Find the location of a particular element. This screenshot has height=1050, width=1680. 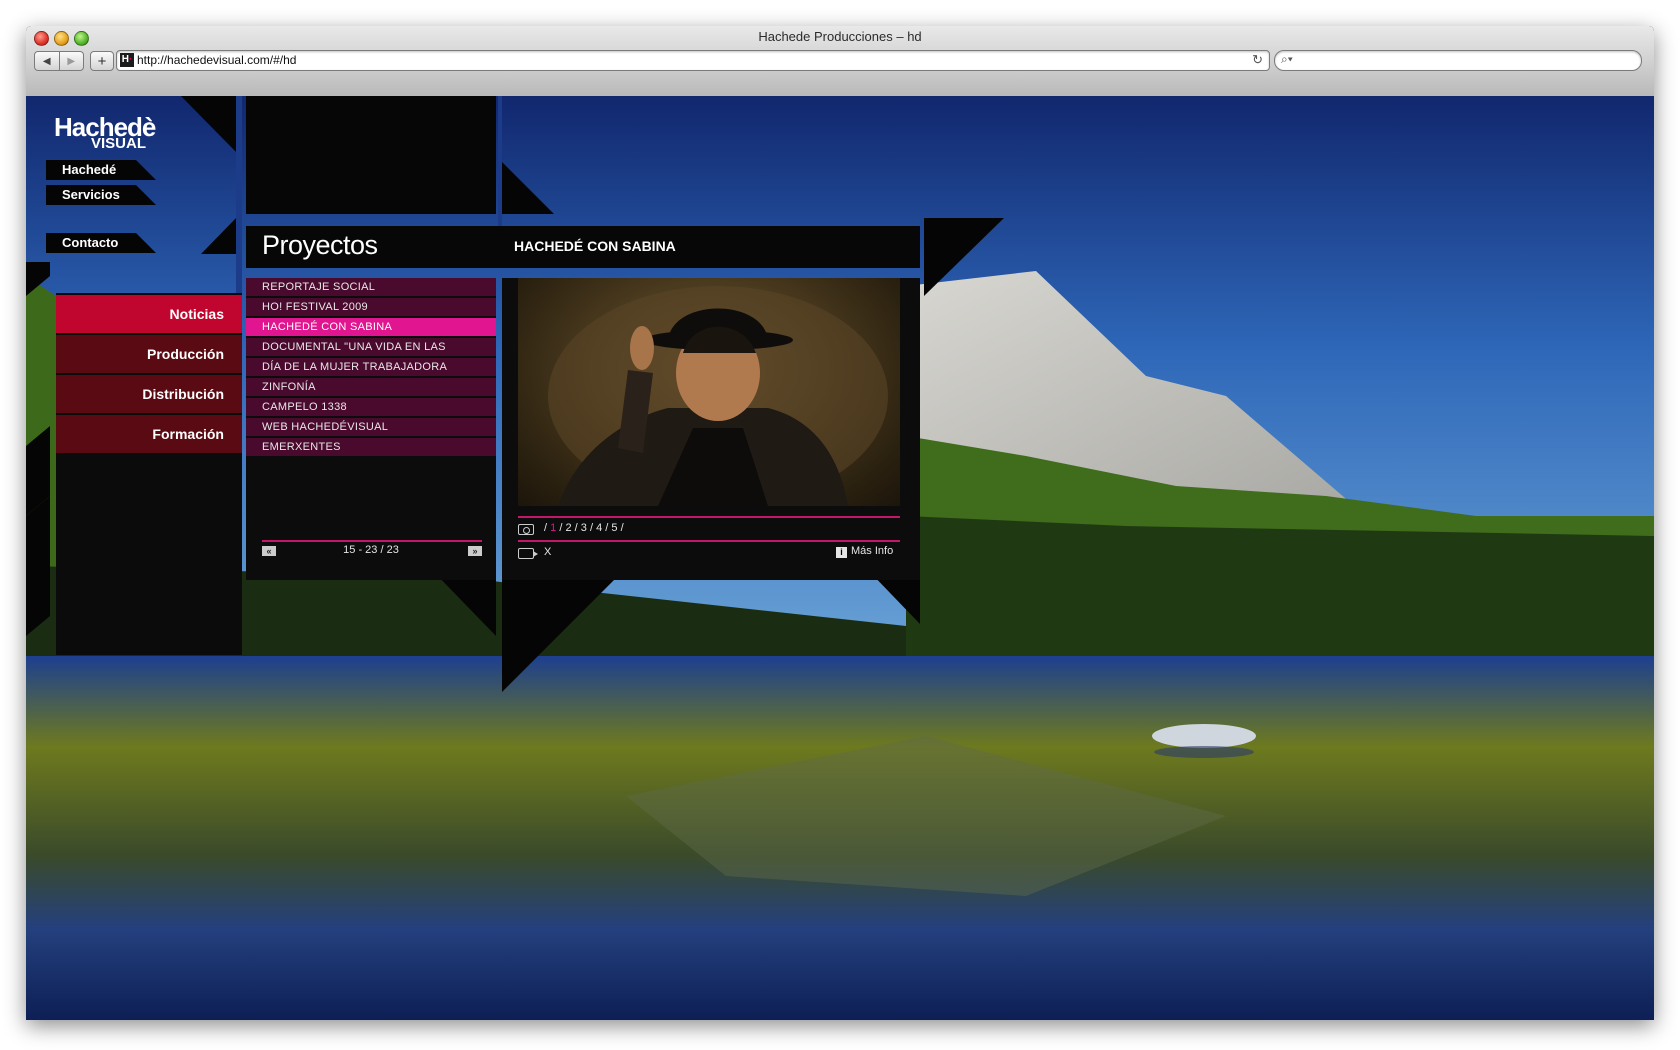

add-bookmark-button: + is located at coordinates (102, 61).